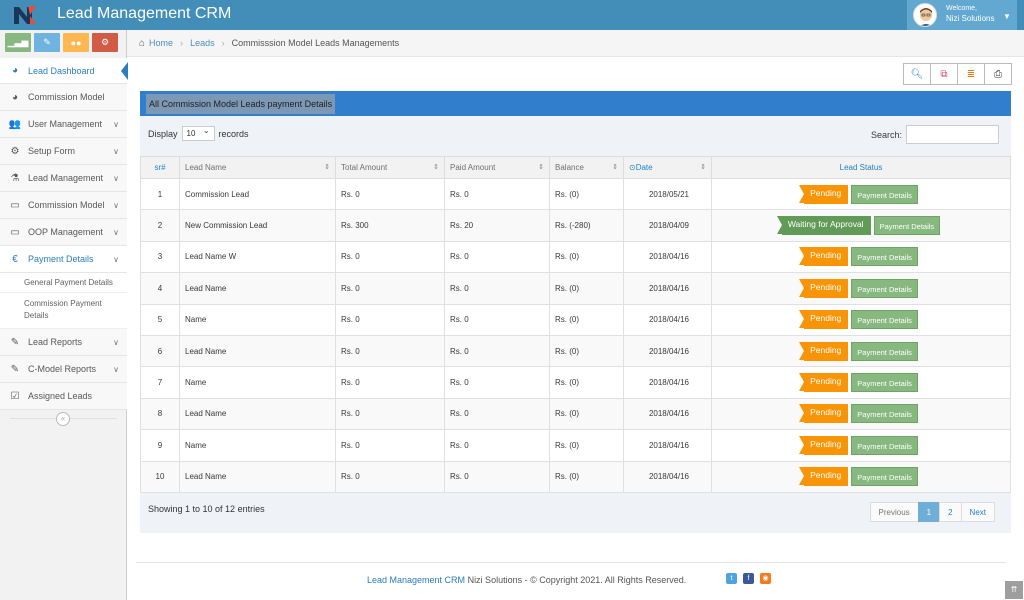  I want to click on user-menu: Welcome, Nizi Solutions ▼, so click(962, 15).